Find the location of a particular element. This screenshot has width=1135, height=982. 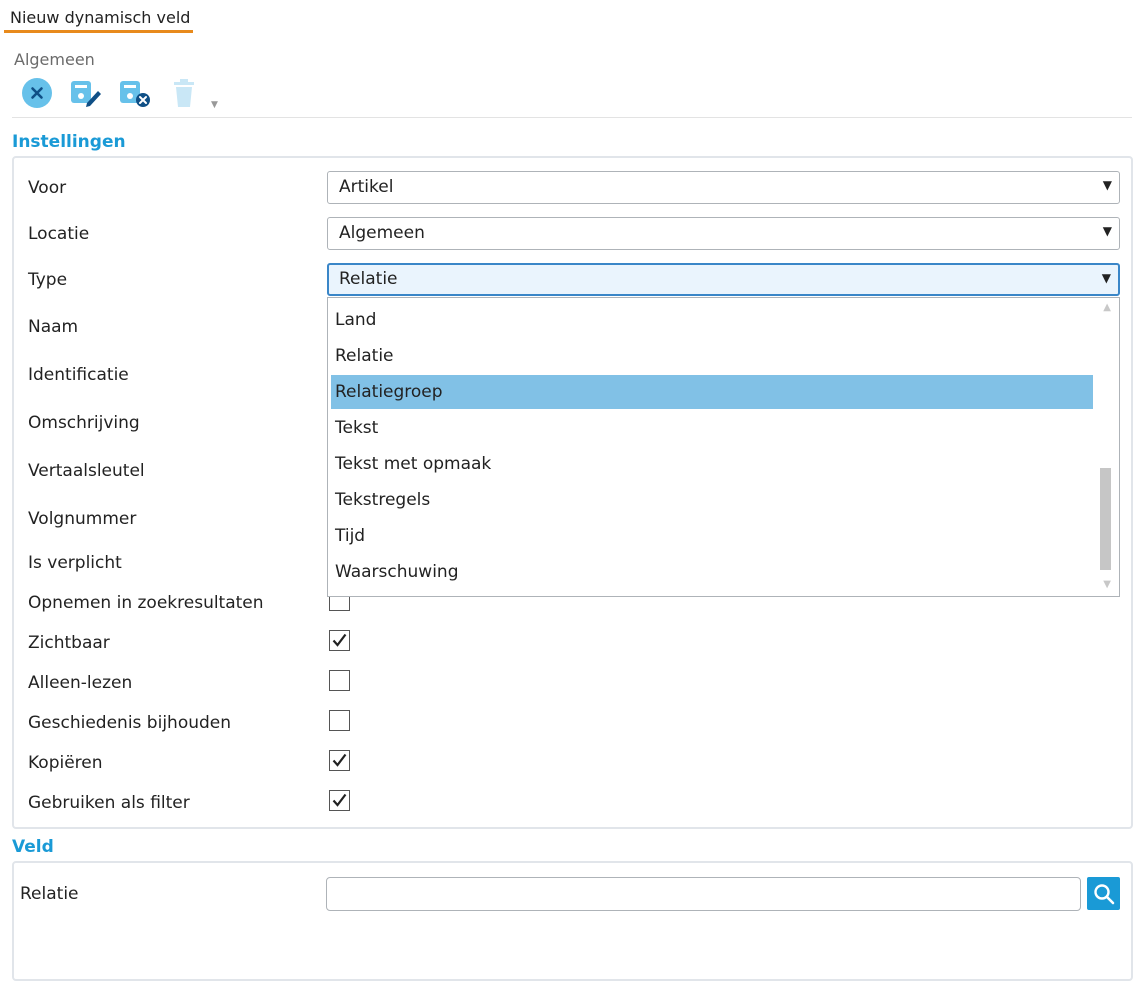

label-opnemen-in-zoekresultaten: Opnemen in zoekresultaten is located at coordinates (146, 603).